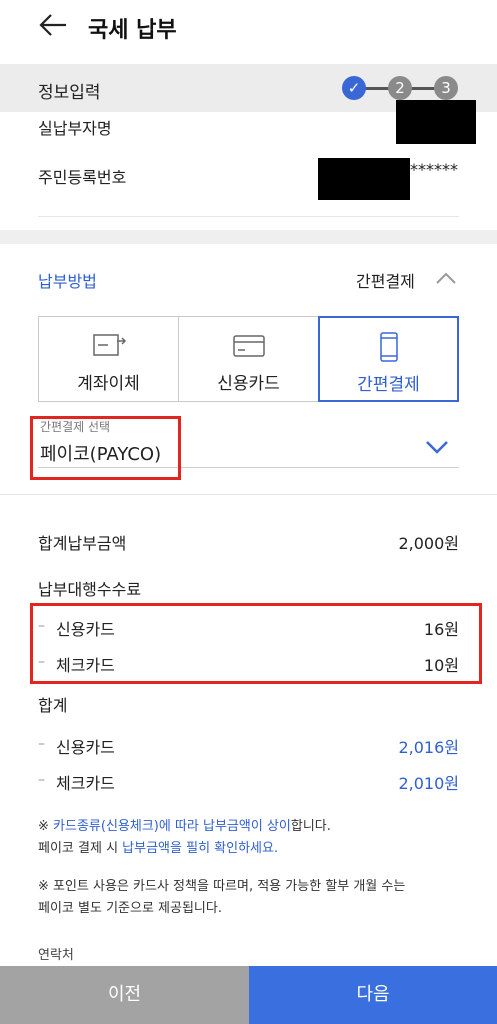  Describe the element at coordinates (385, 280) in the screenshot. I see `payment-method-value: 간편결제` at that location.